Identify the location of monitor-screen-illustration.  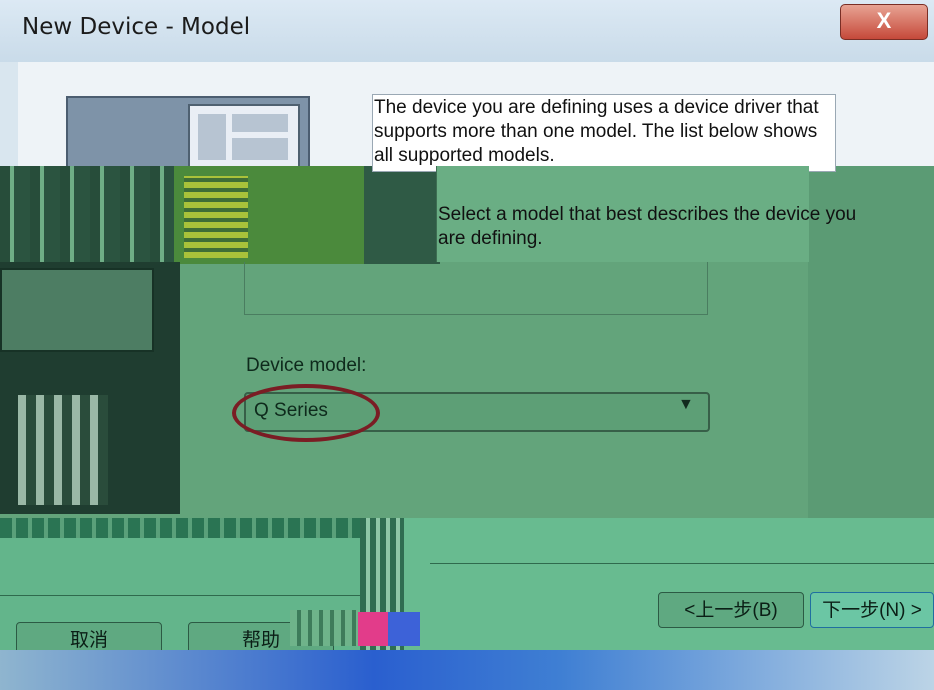
(244, 138).